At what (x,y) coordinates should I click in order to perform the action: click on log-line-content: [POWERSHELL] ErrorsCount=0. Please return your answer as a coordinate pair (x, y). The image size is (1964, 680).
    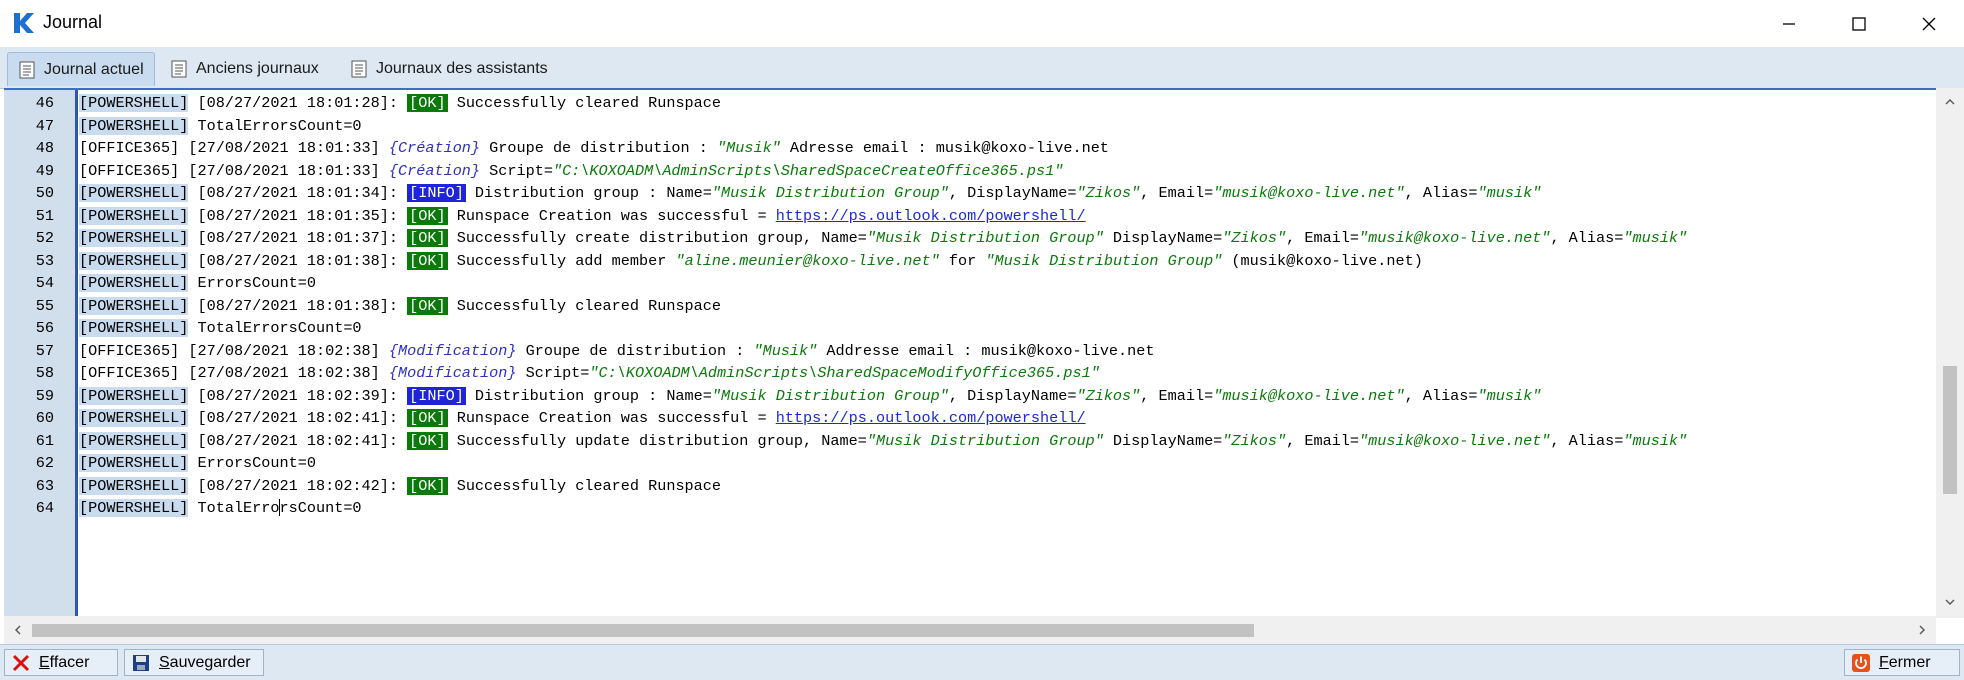
    Looking at the image, I should click on (197, 463).